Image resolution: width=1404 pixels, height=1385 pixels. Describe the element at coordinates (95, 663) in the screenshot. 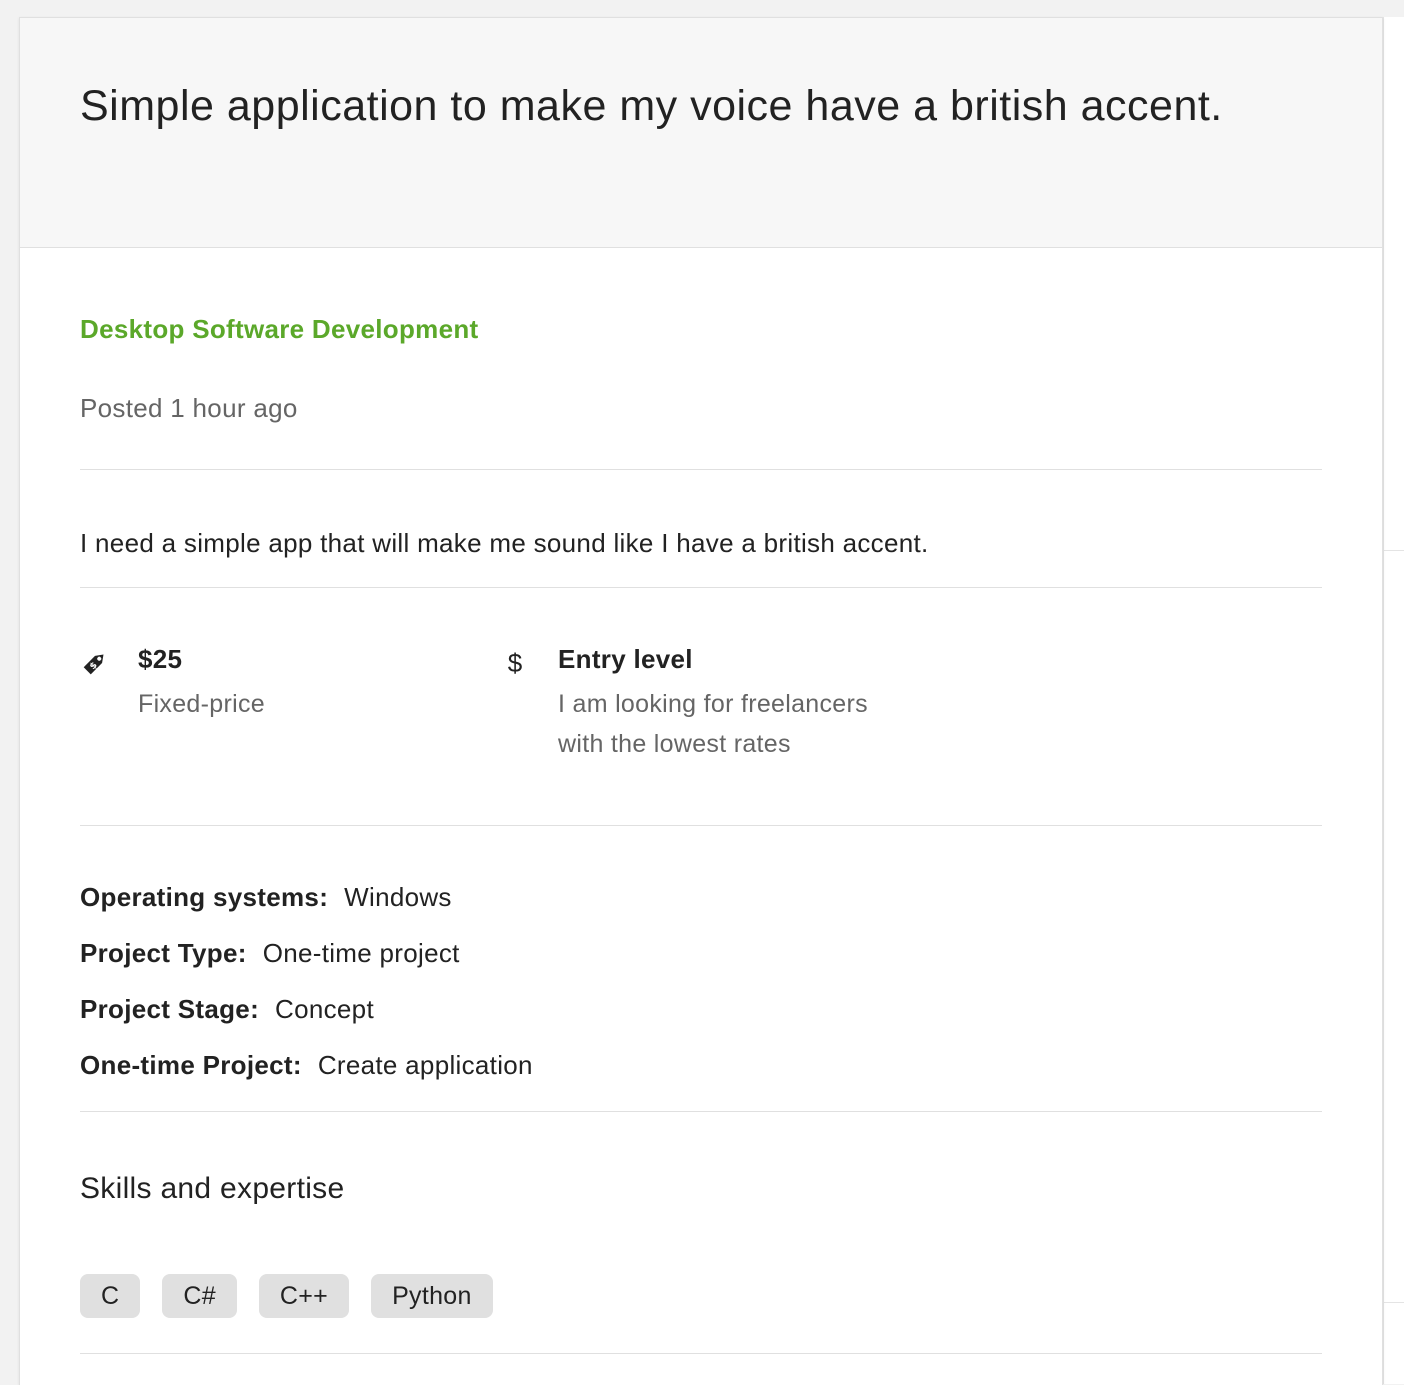

I see `price-tag-icon: $` at that location.